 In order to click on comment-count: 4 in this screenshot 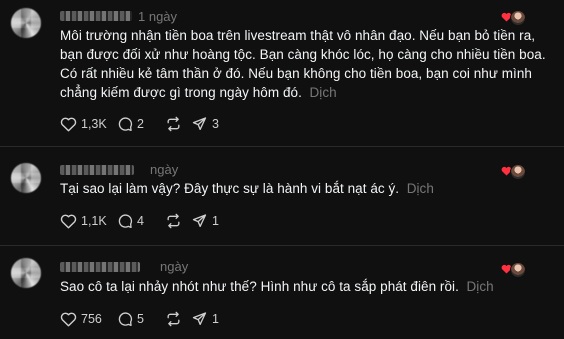, I will do `click(140, 221)`.